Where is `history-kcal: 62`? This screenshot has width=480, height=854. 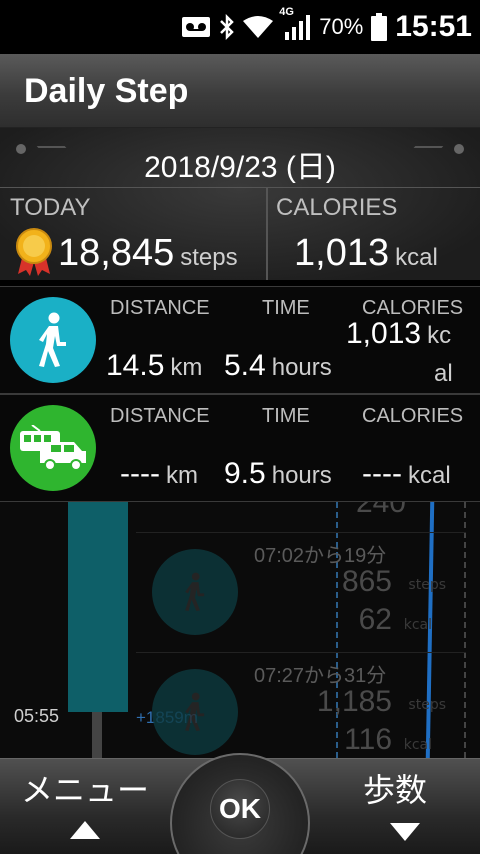 history-kcal: 62 is located at coordinates (375, 619).